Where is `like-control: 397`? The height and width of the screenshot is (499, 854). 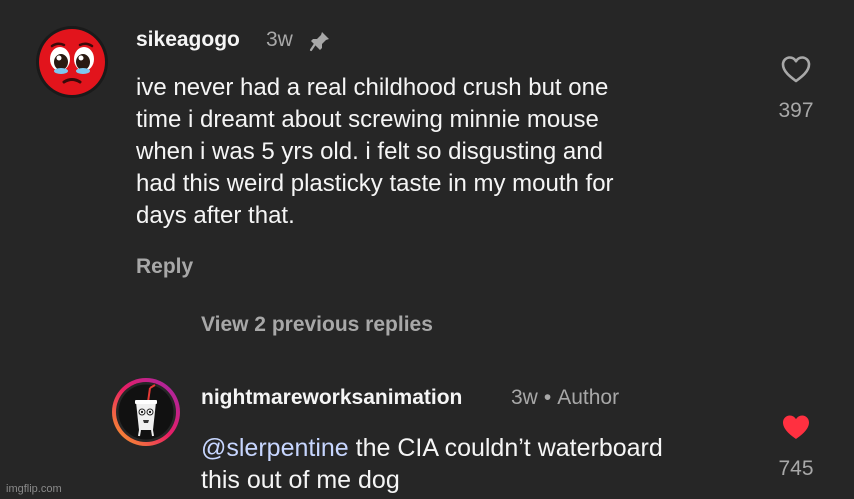 like-control: 397 is located at coordinates (796, 88).